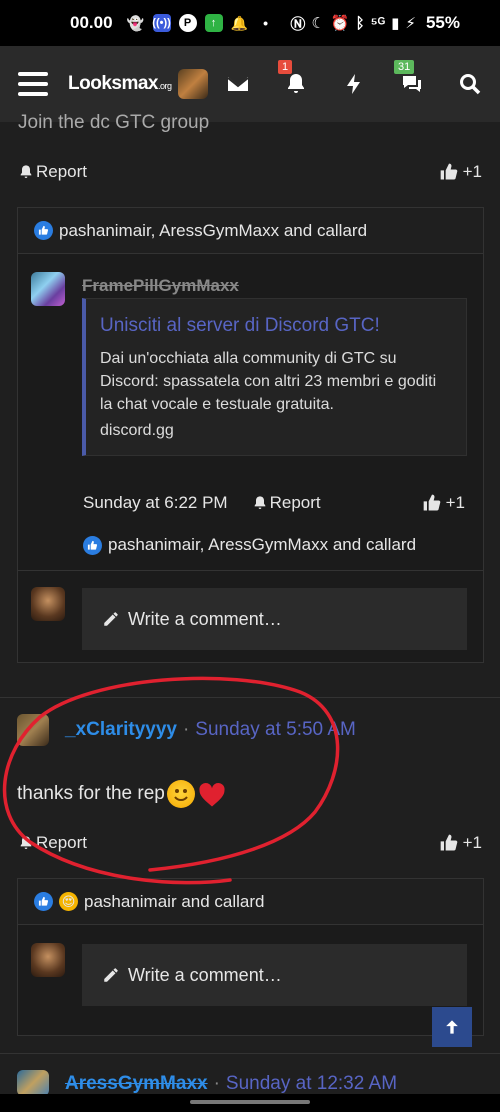 The image size is (500, 1112). Describe the element at coordinates (187, 23) in the screenshot. I see `pinterest-icon: P` at that location.